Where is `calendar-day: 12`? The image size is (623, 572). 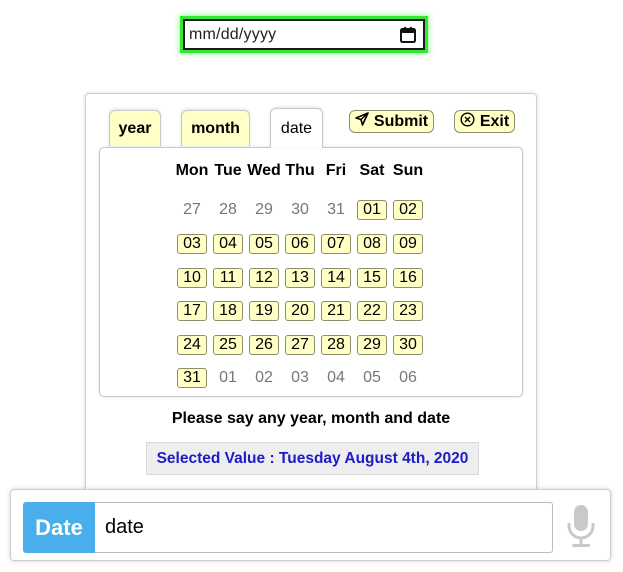
calendar-day: 12 is located at coordinates (264, 278).